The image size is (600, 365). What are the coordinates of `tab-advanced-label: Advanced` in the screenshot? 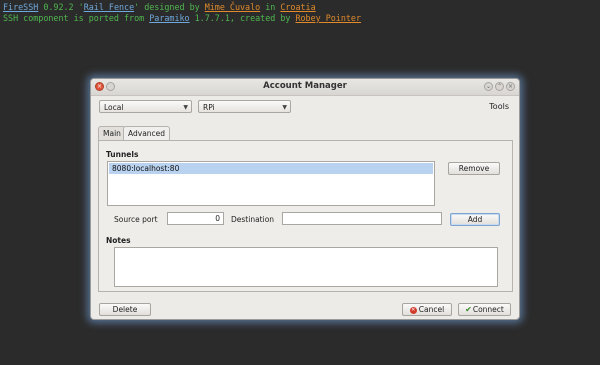 It's located at (147, 133).